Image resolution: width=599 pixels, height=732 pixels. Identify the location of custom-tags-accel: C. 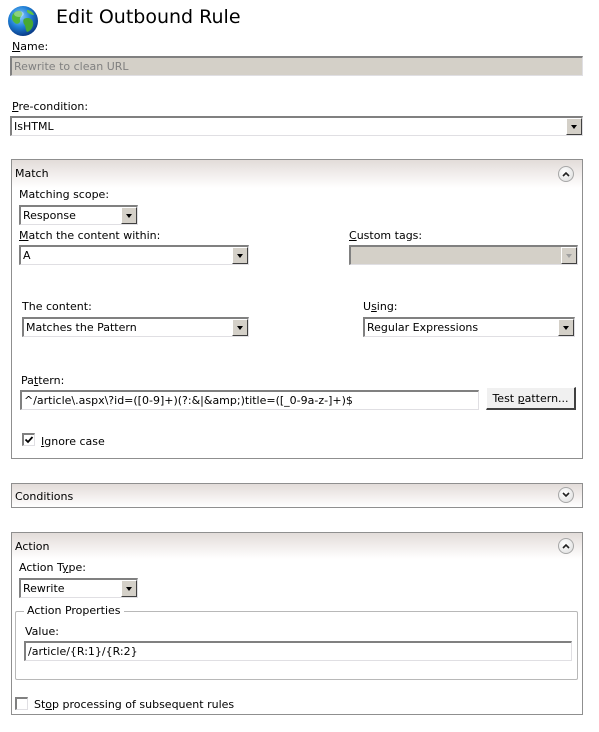
(353, 235).